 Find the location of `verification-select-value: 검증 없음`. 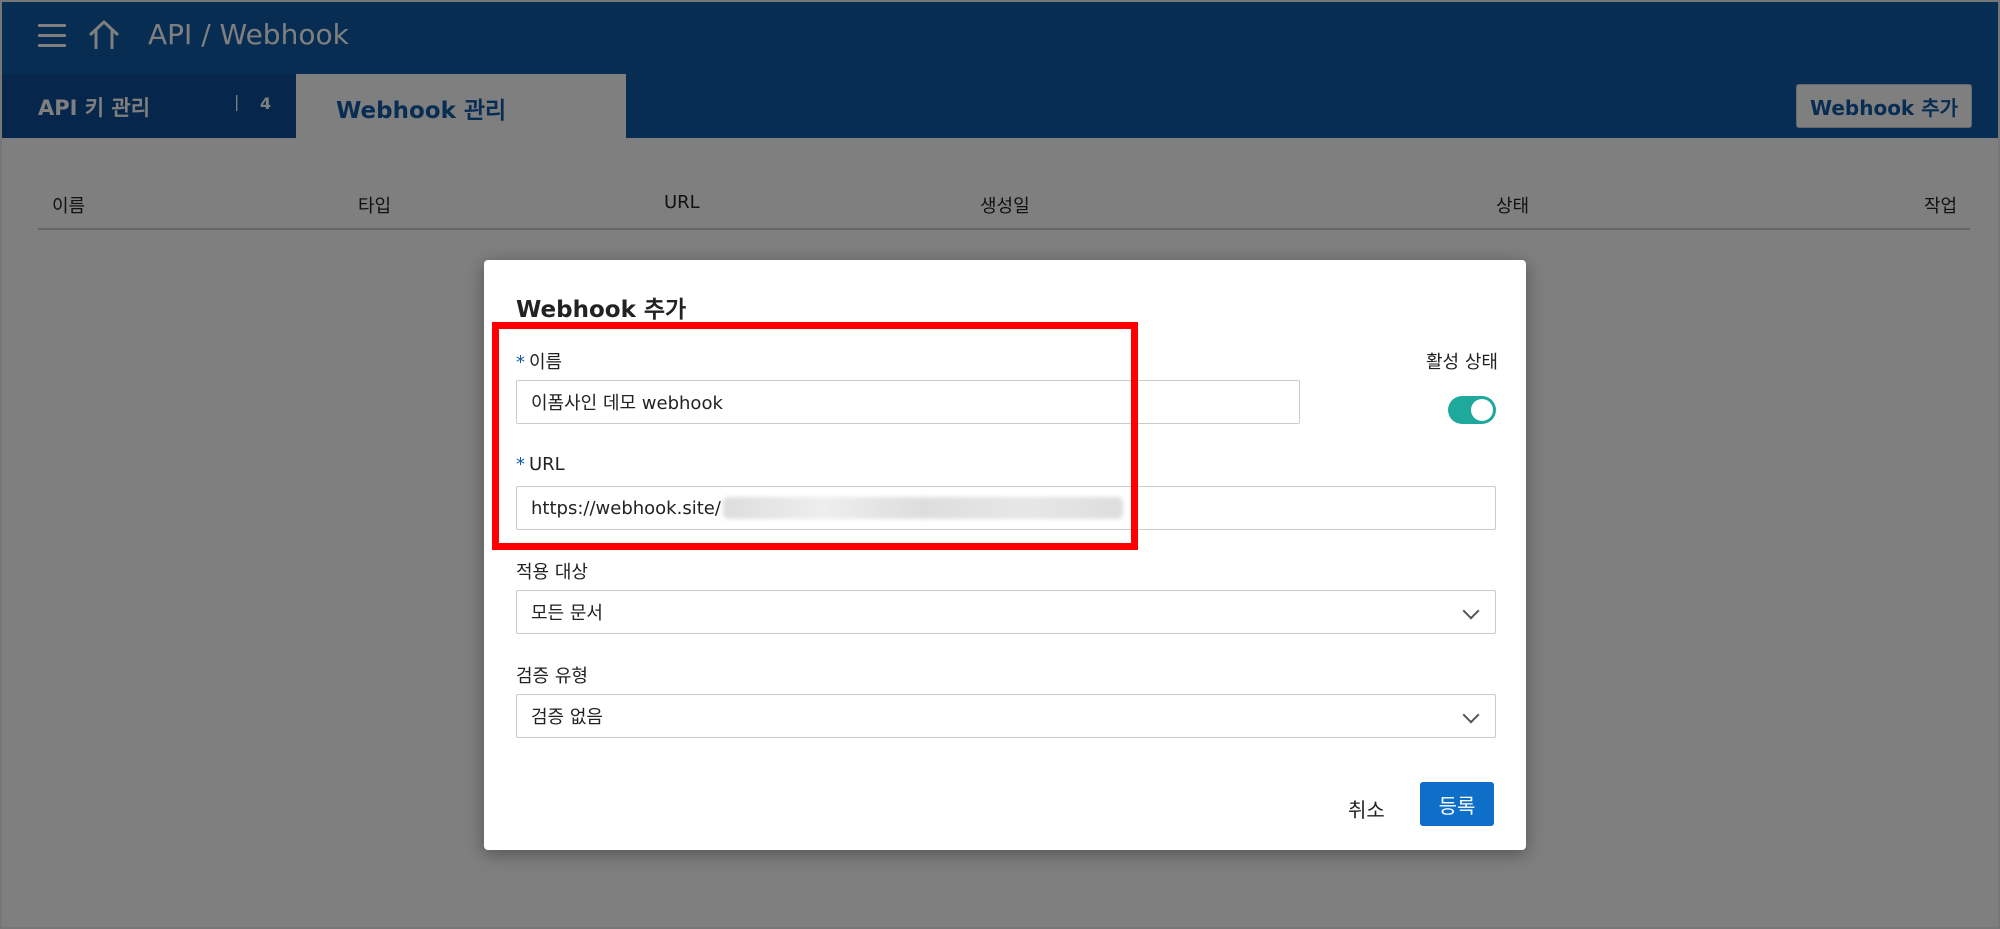

verification-select-value: 검증 없음 is located at coordinates (567, 717).